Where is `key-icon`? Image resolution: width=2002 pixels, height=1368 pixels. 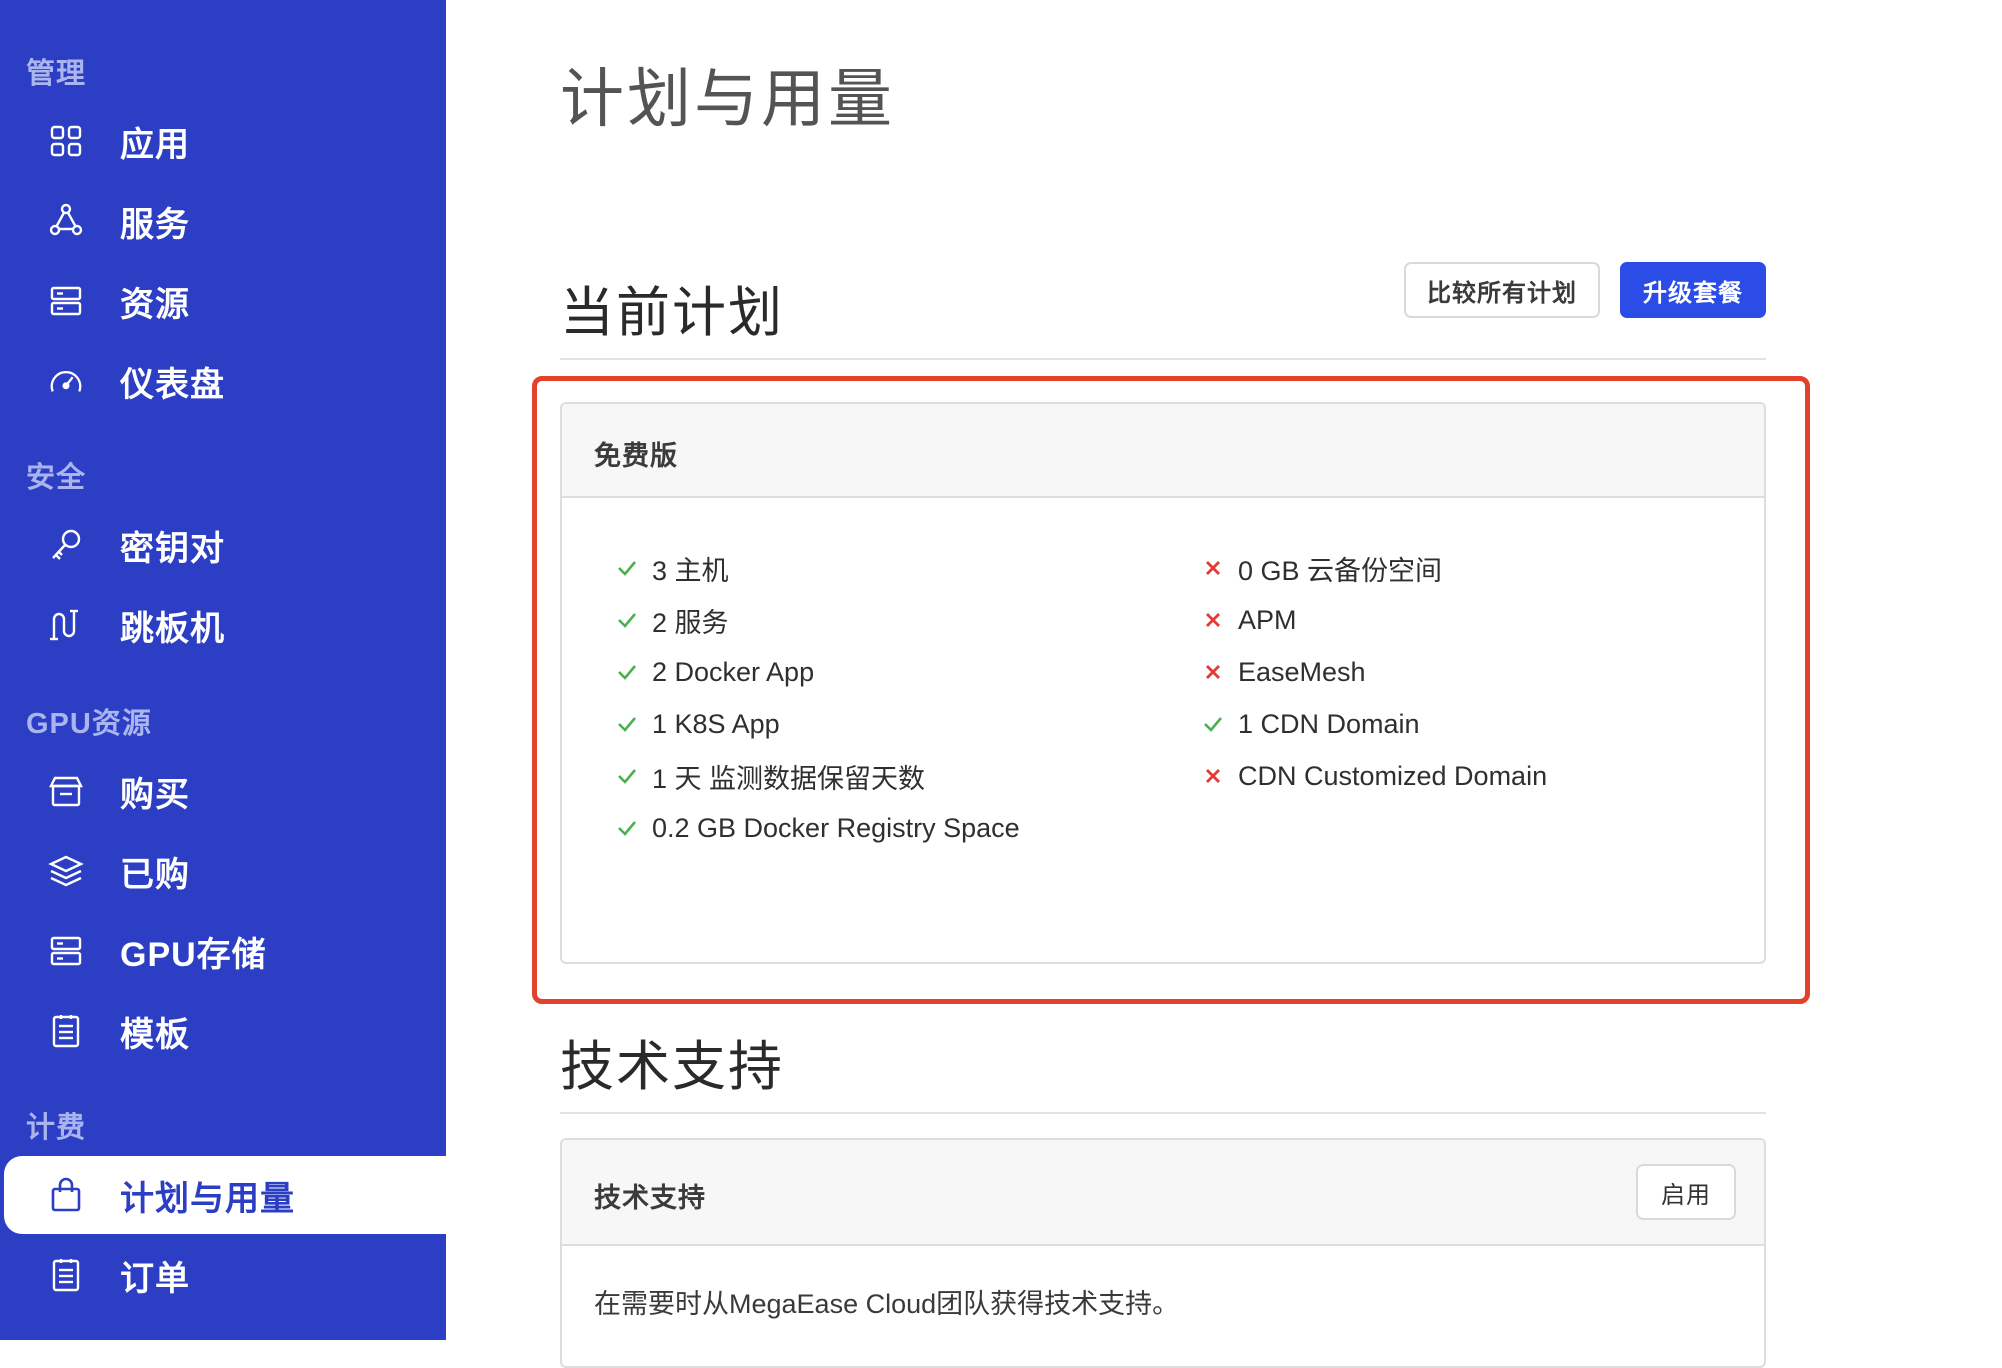 key-icon is located at coordinates (66, 545).